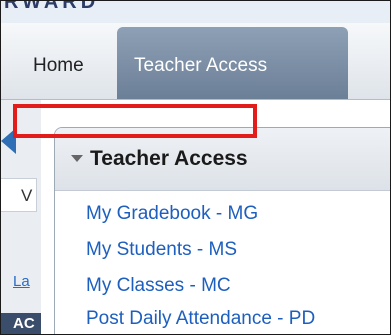 This screenshot has width=391, height=335. I want to click on left-tab: V, so click(19, 195).